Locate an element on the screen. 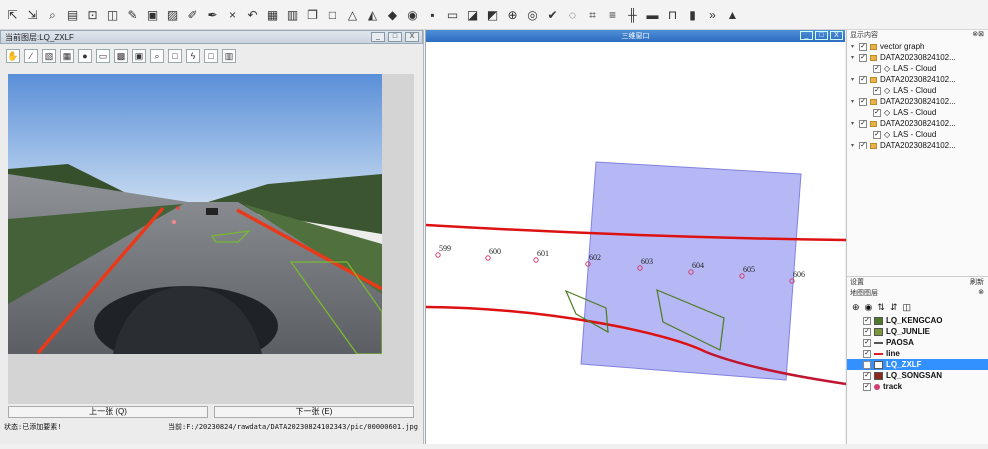 The width and height of the screenshot is (988, 449). layer-tool-4-icon: ◫ is located at coordinates (907, 307).